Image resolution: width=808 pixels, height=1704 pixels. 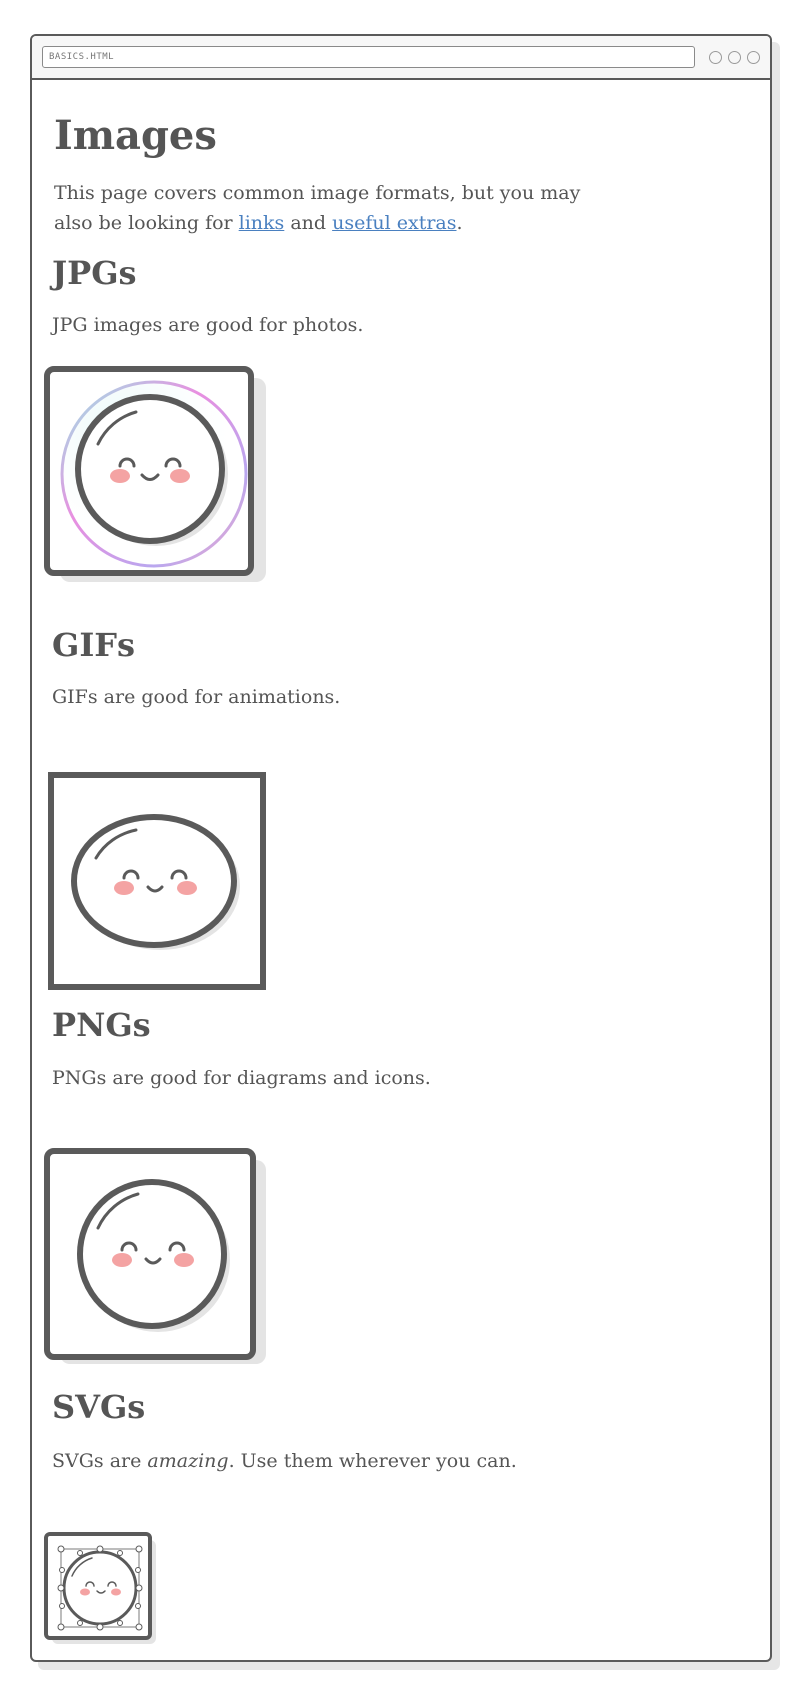 I want to click on address-text: BASICS.HTML, so click(x=82, y=57).